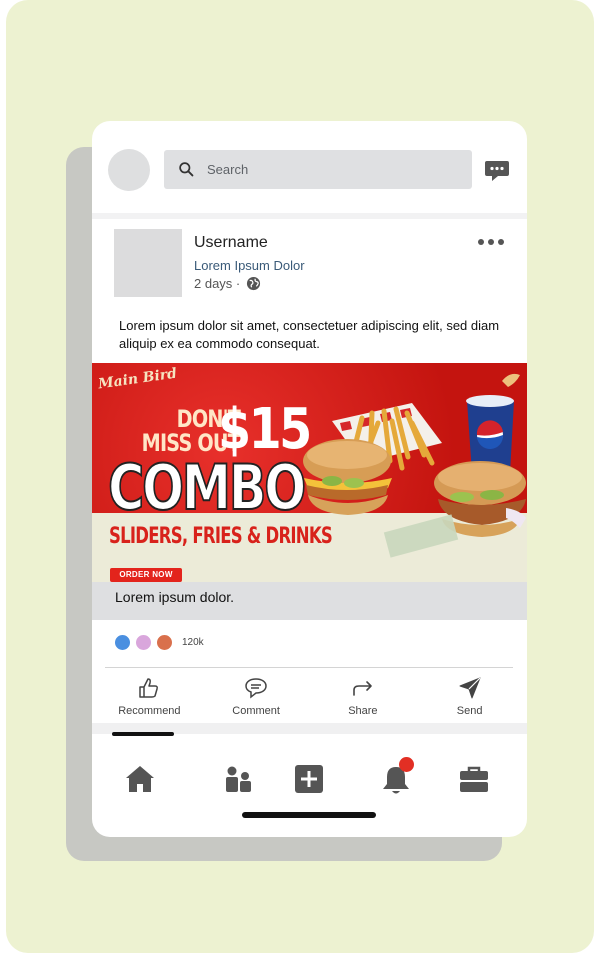  What do you see at coordinates (406, 764) in the screenshot?
I see `notification-badge` at bounding box center [406, 764].